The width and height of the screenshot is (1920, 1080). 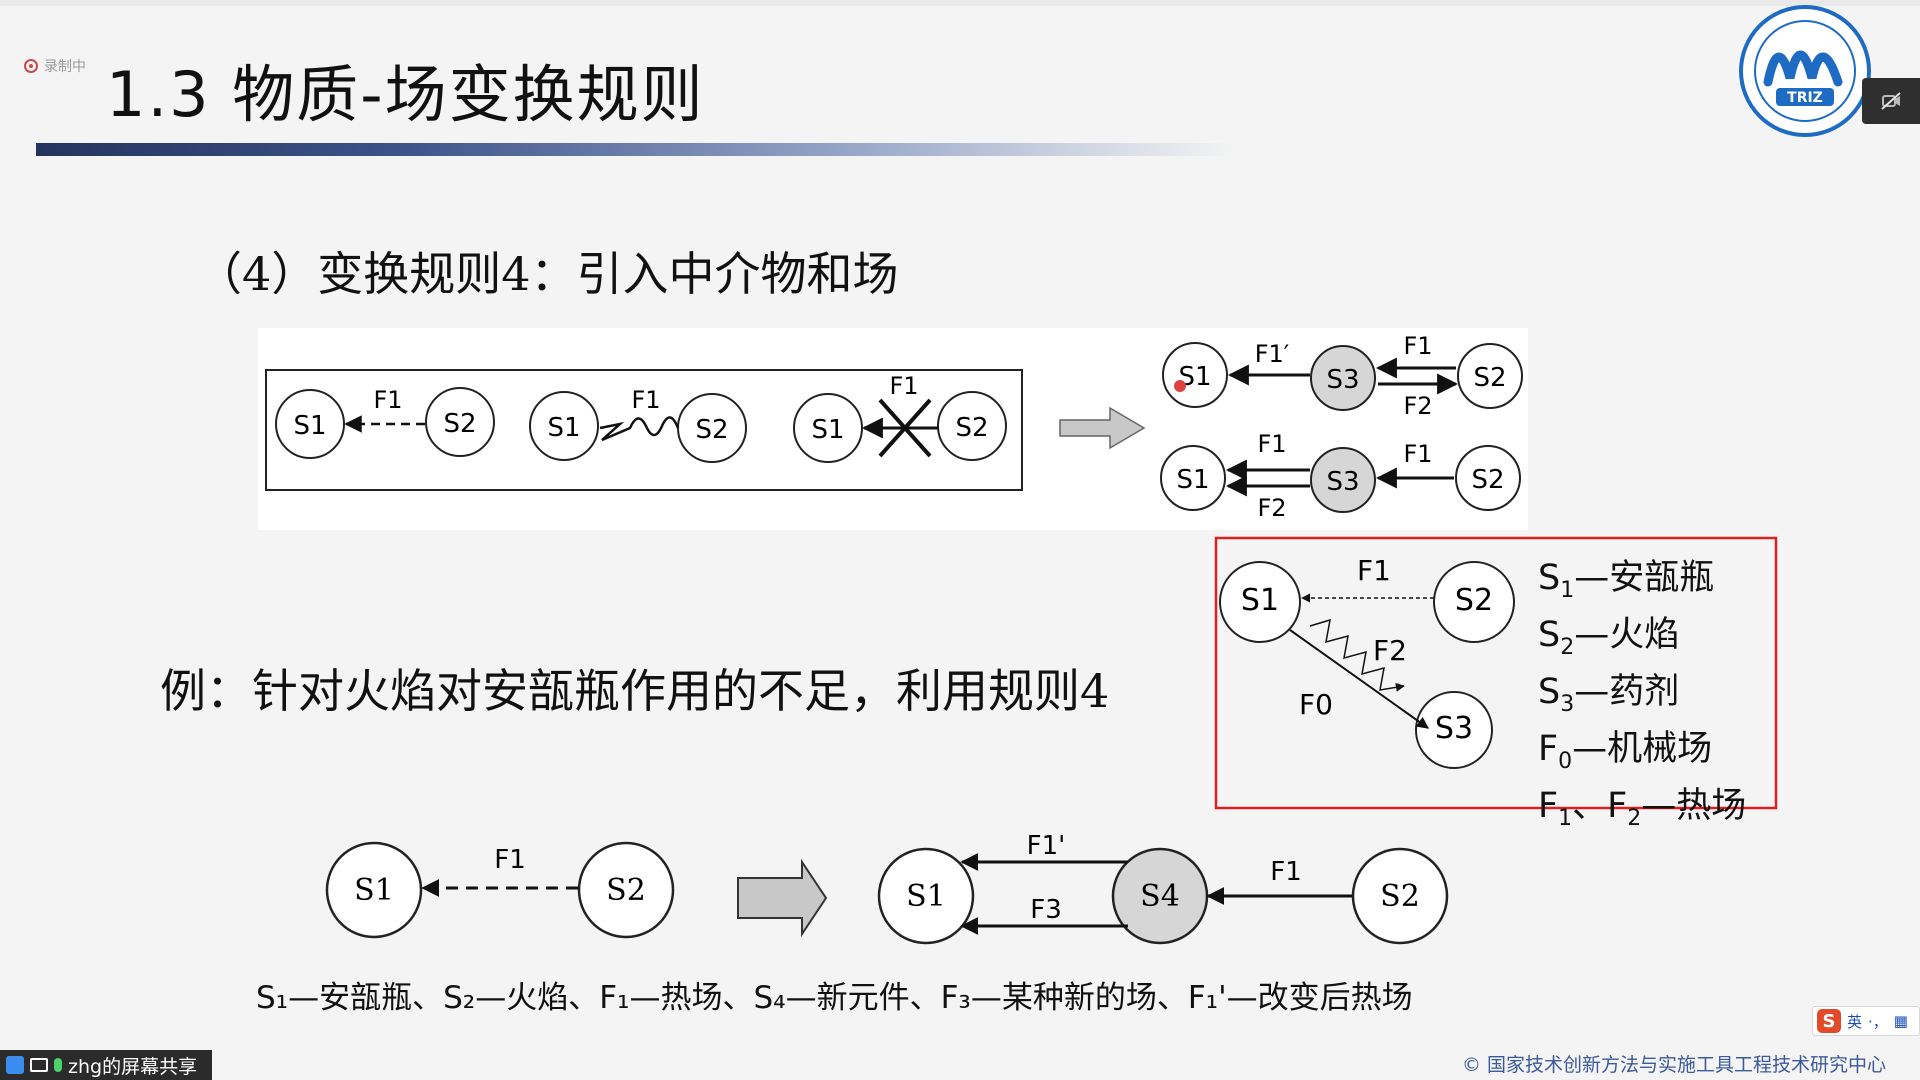 What do you see at coordinates (1160, 896) in the screenshot?
I see `node-label: S4` at bounding box center [1160, 896].